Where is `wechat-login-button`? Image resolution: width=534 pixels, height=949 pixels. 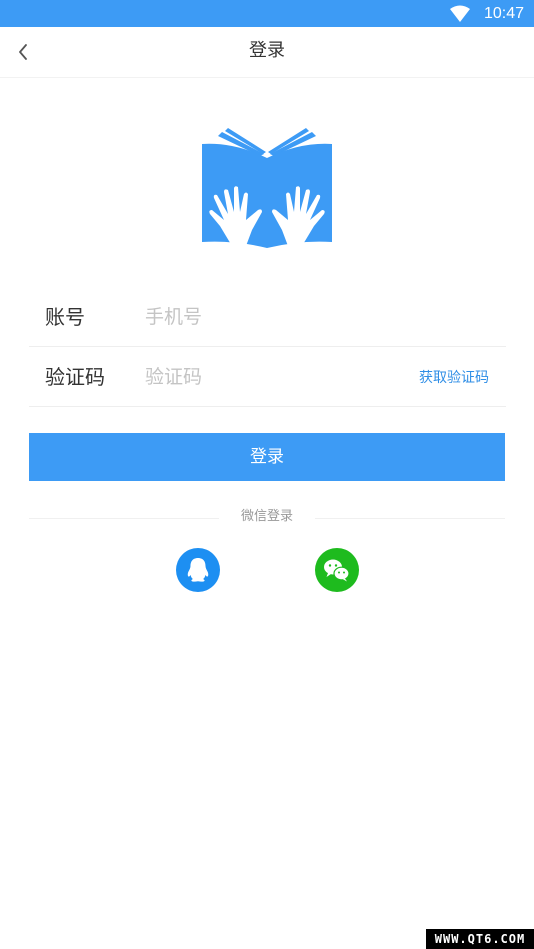
wechat-login-button is located at coordinates (337, 570).